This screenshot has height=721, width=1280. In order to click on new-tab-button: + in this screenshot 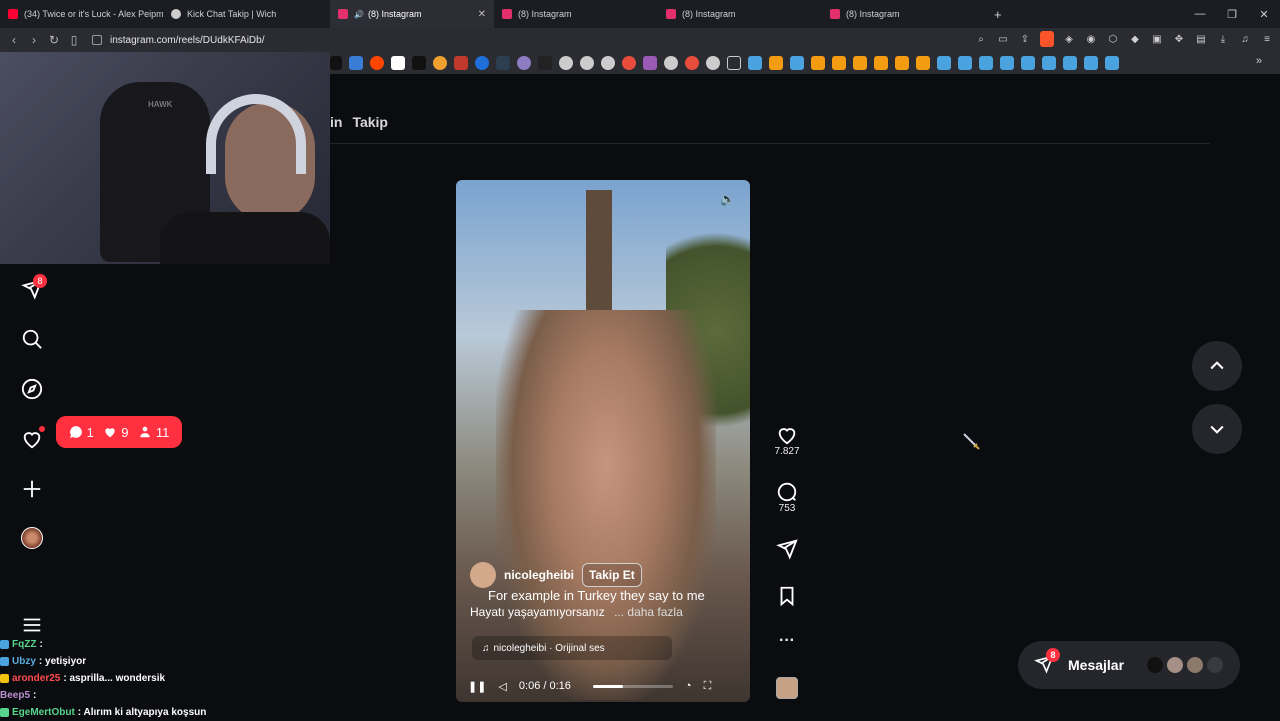, I will do `click(998, 14)`.